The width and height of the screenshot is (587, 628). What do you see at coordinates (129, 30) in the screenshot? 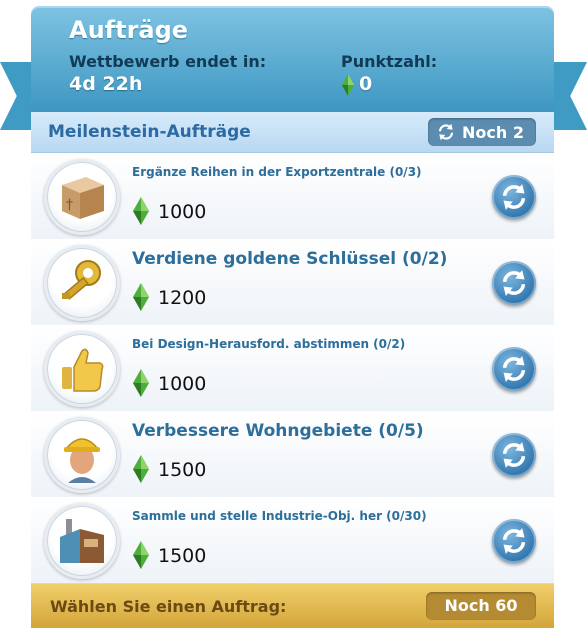
I see `page-title: Aufträge` at bounding box center [129, 30].